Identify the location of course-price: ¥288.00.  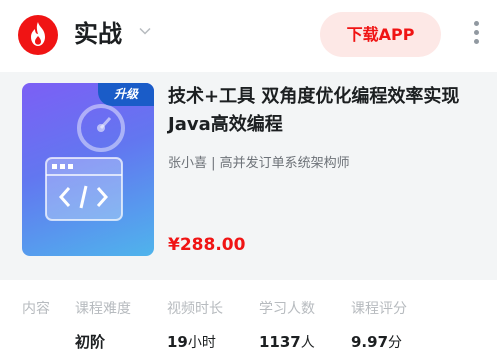
(207, 245).